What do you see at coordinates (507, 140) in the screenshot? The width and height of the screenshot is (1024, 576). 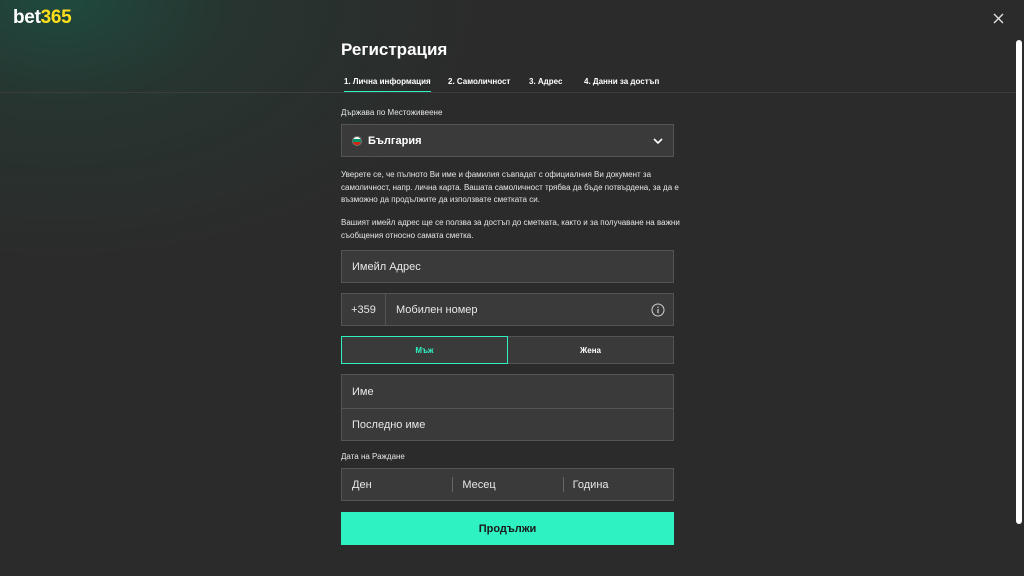 I see `country-select: България` at bounding box center [507, 140].